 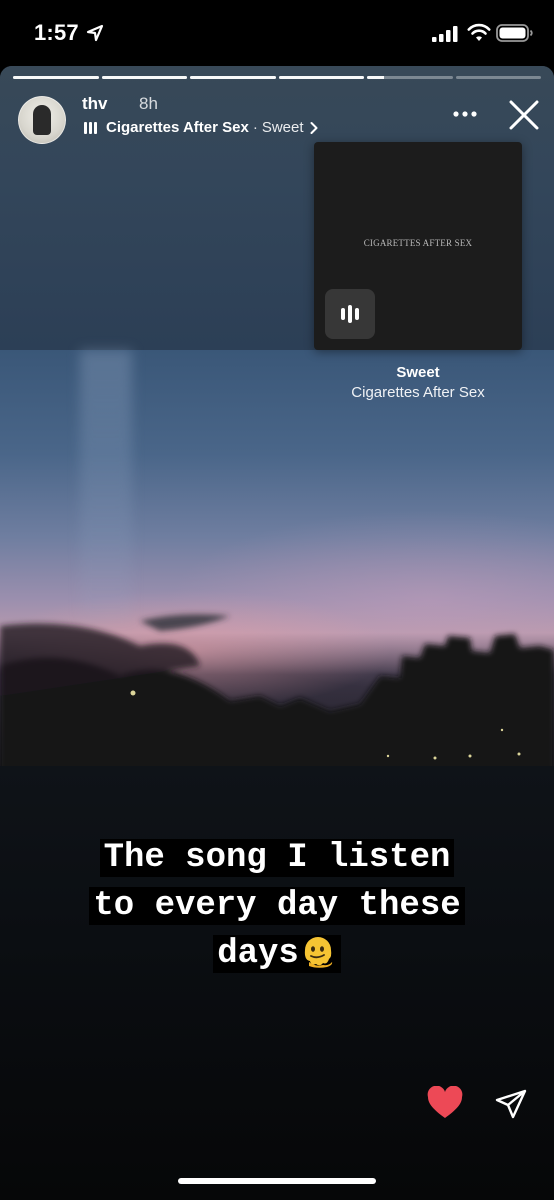 I want to click on heart-icon, so click(x=445, y=1103).